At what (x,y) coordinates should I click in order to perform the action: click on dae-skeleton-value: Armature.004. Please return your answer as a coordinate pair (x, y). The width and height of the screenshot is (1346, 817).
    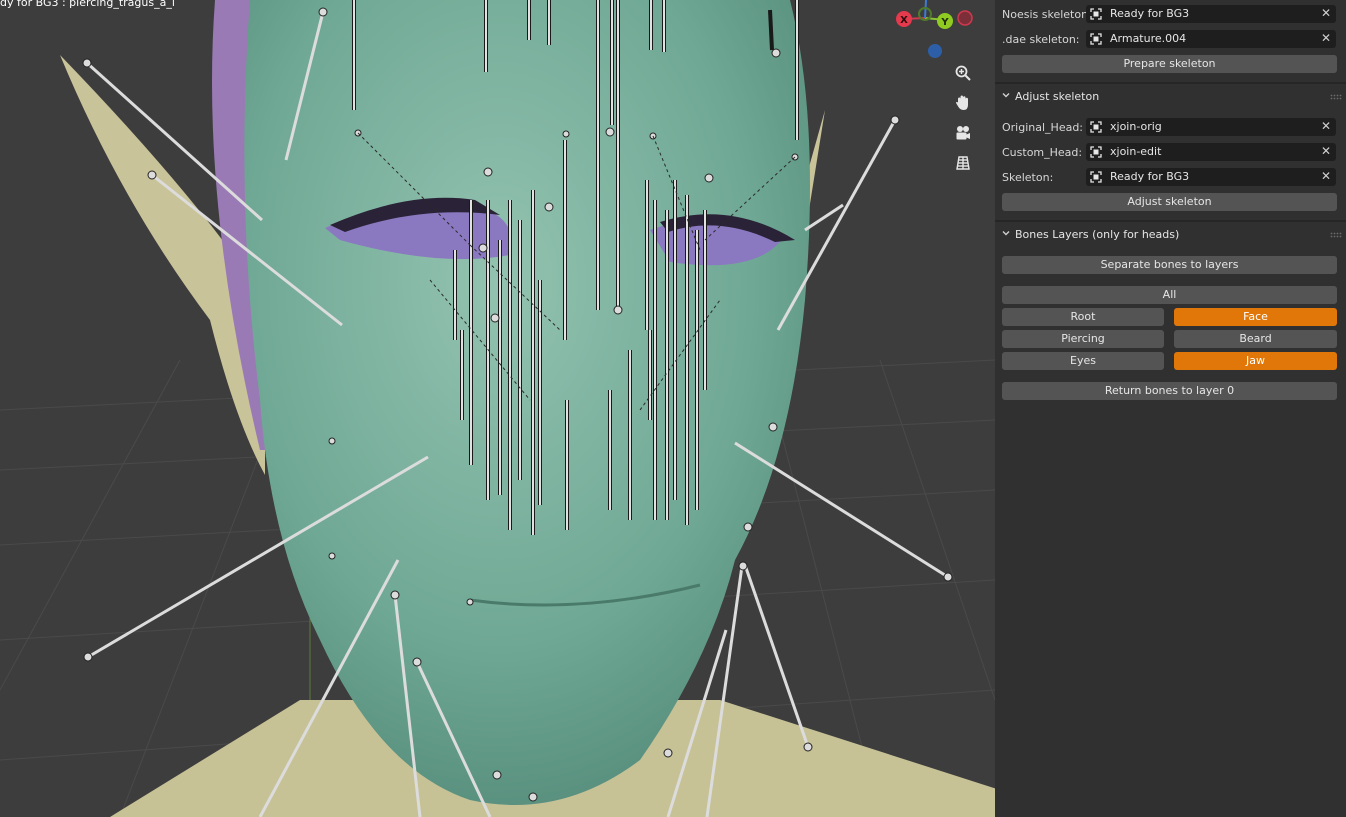
    Looking at the image, I should click on (1148, 38).